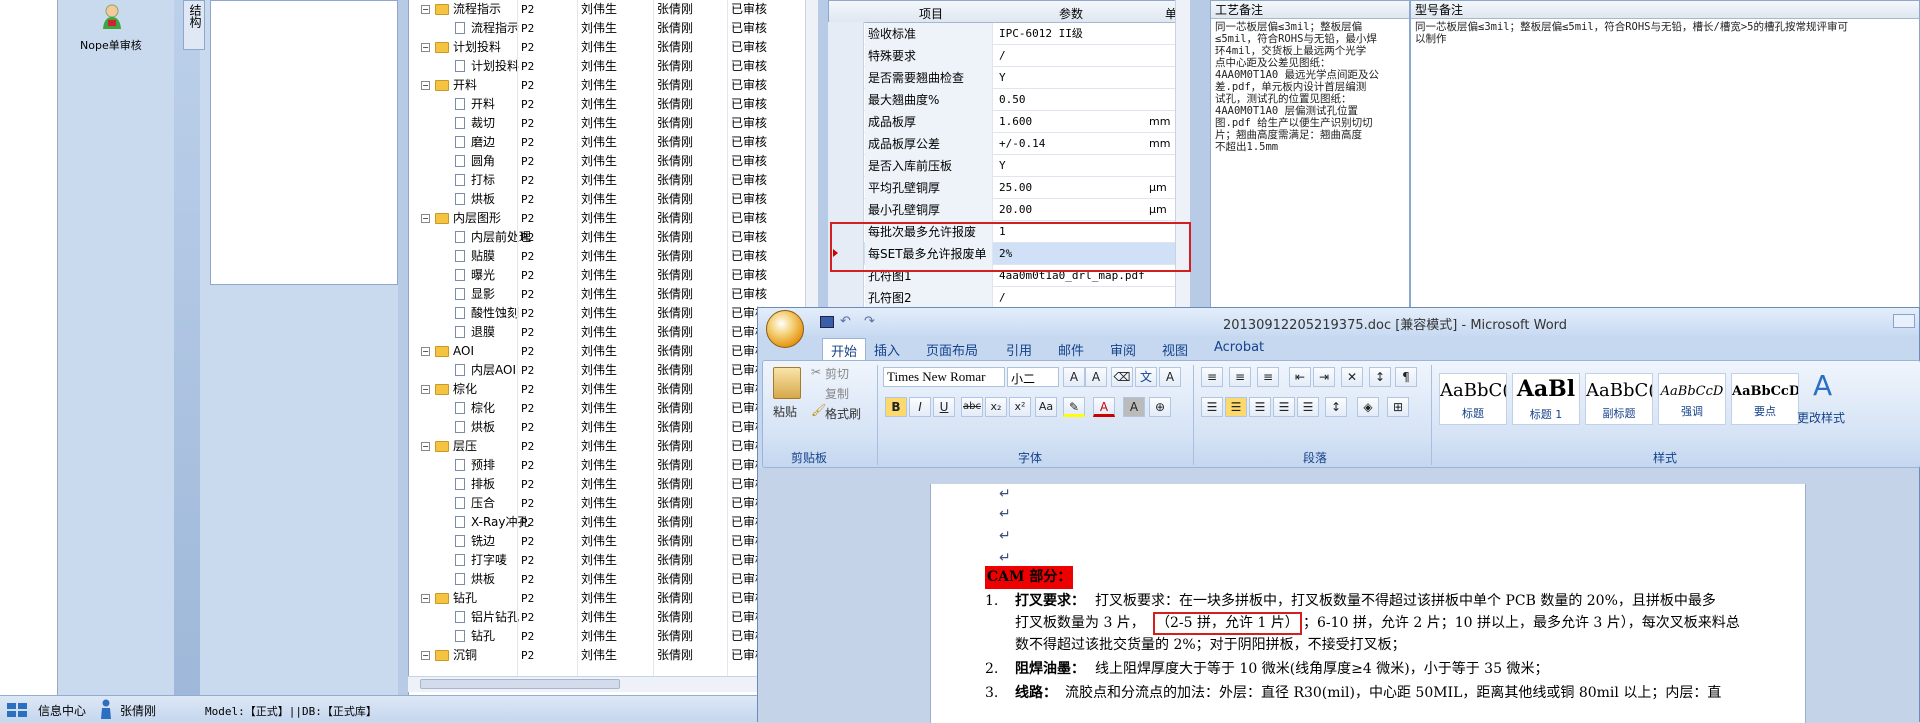  I want to click on tree-row: − 开料 P2 刘伟生 张倩刚 已审核, so click(614, 85).